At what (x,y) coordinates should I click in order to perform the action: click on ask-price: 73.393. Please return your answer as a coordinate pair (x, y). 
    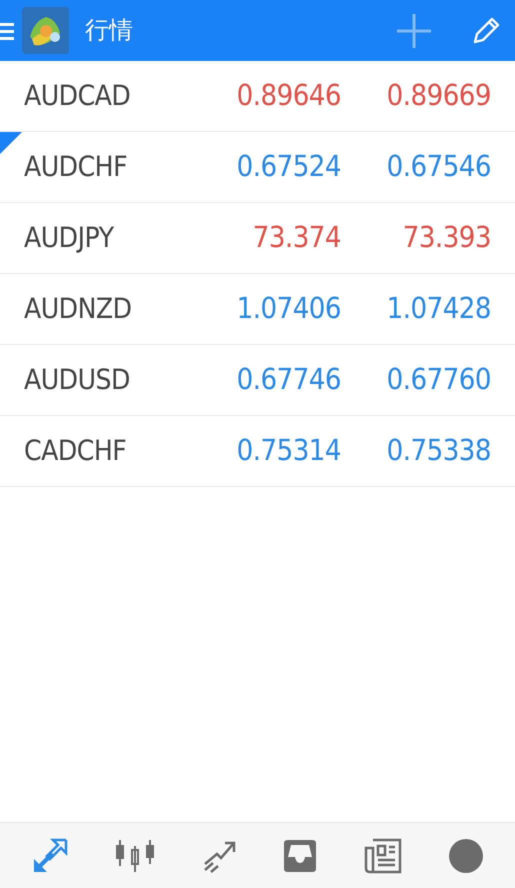
    Looking at the image, I should click on (446, 237).